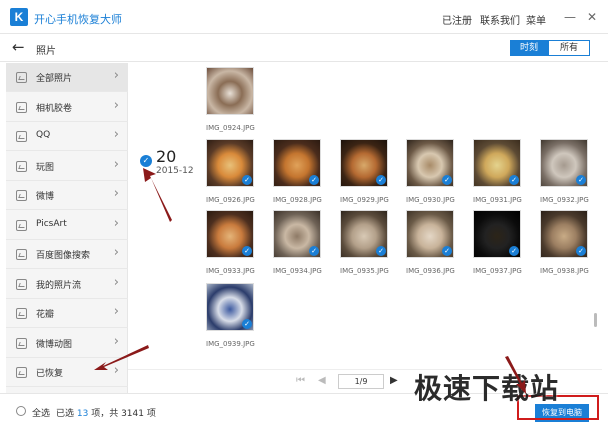 Image resolution: width=608 pixels, height=431 pixels. Describe the element at coordinates (51, 223) in the screenshot. I see `sidebar-item-label: PicsArt` at that location.